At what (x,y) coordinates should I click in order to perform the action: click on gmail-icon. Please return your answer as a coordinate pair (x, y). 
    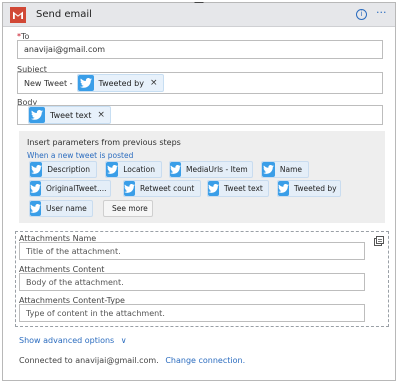
    Looking at the image, I should click on (18, 15).